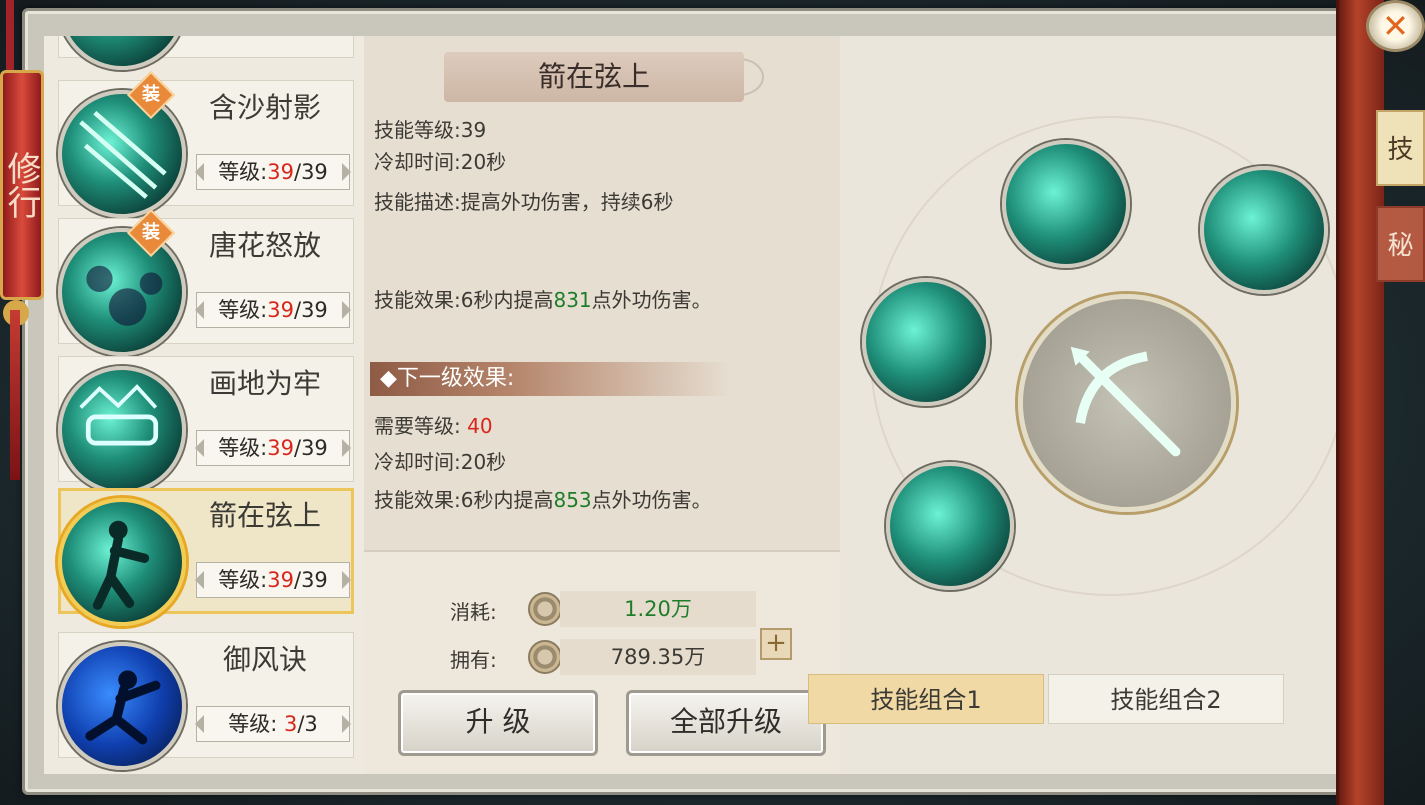  What do you see at coordinates (433, 426) in the screenshot?
I see `required-level-text: 需要等级: 40` at bounding box center [433, 426].